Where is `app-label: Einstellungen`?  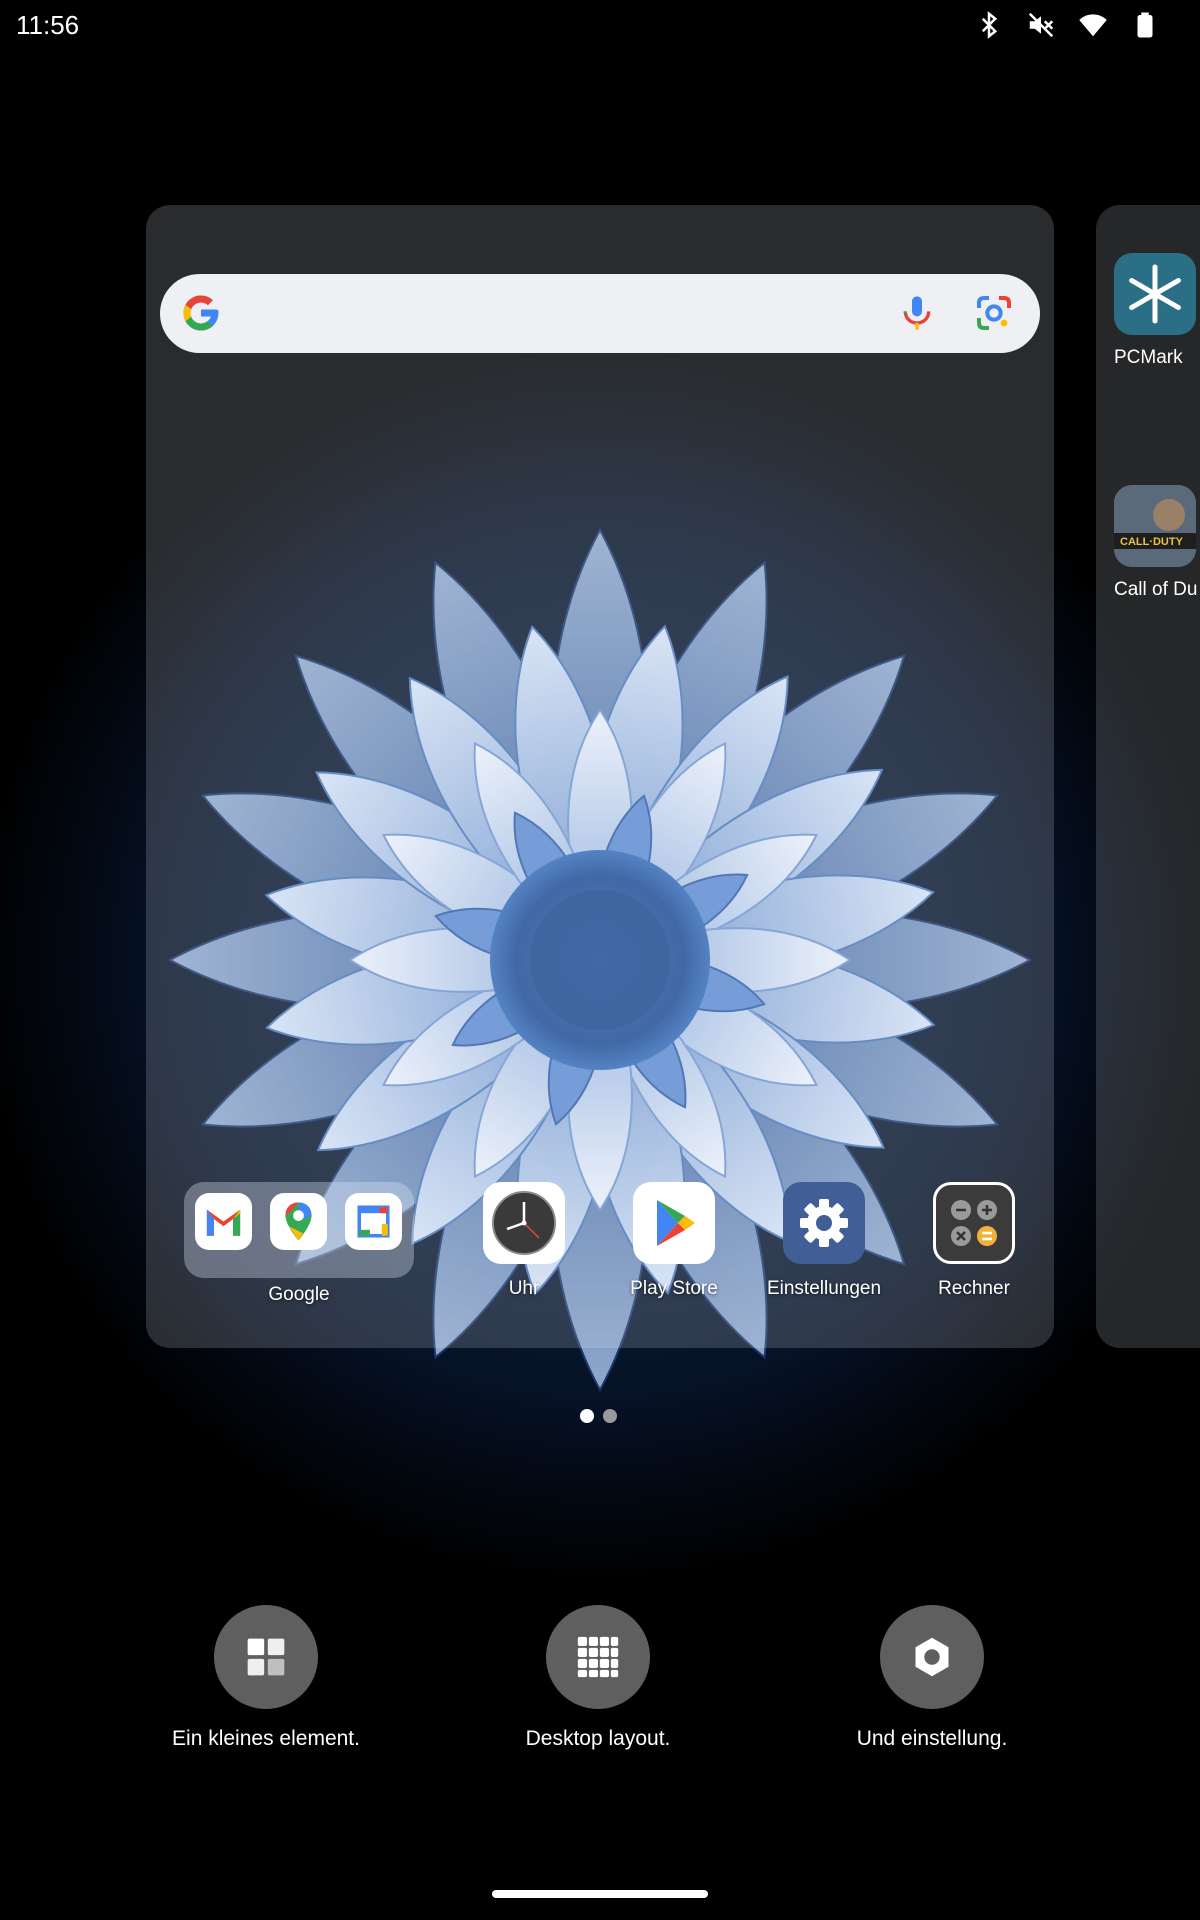 app-label: Einstellungen is located at coordinates (824, 1288).